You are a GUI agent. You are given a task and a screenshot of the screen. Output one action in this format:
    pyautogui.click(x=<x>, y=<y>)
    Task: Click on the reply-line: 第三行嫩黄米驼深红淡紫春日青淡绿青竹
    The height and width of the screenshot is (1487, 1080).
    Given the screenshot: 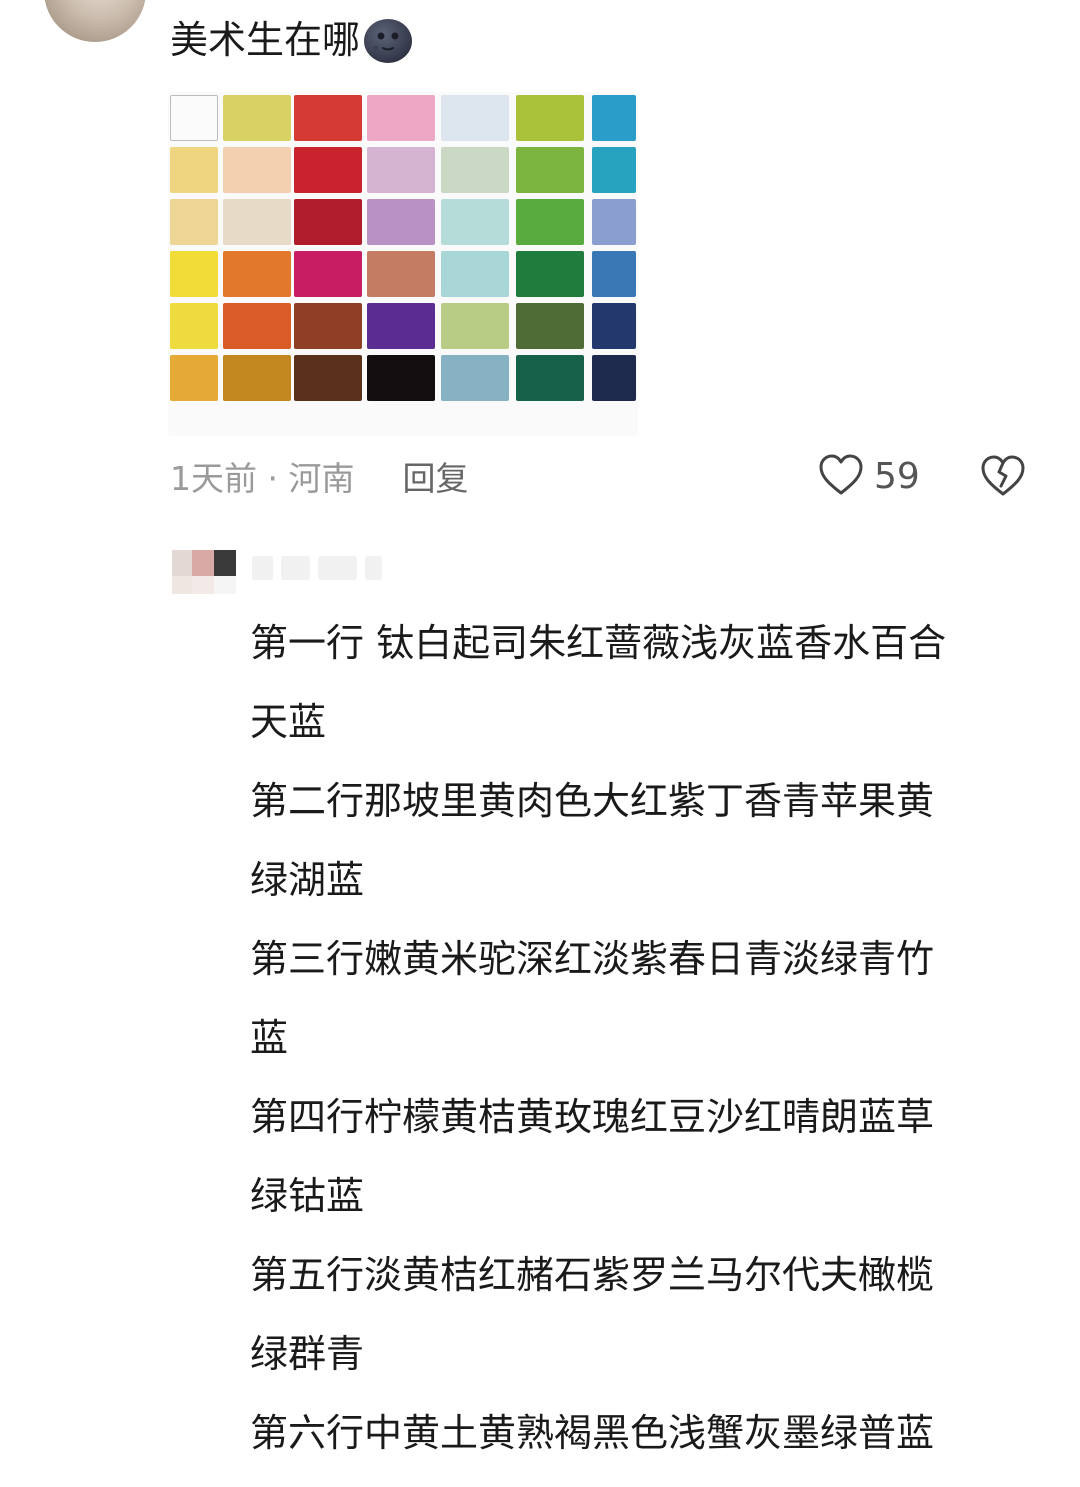 What is the action you would take?
    pyautogui.click(x=592, y=959)
    